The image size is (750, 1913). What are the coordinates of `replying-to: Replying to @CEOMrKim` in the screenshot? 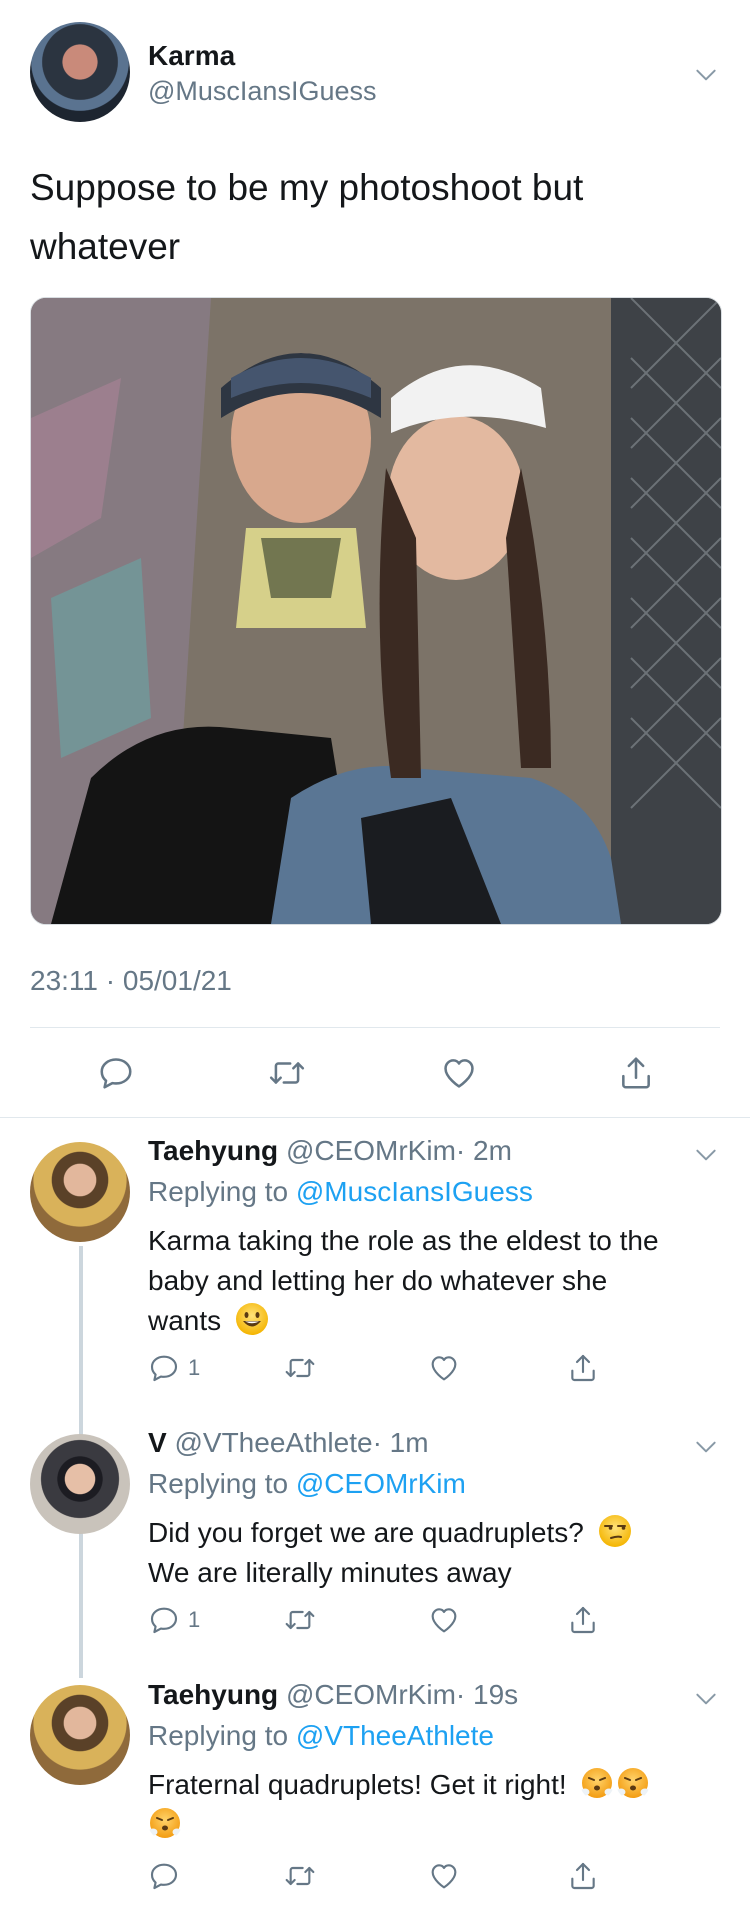 It's located at (307, 1484).